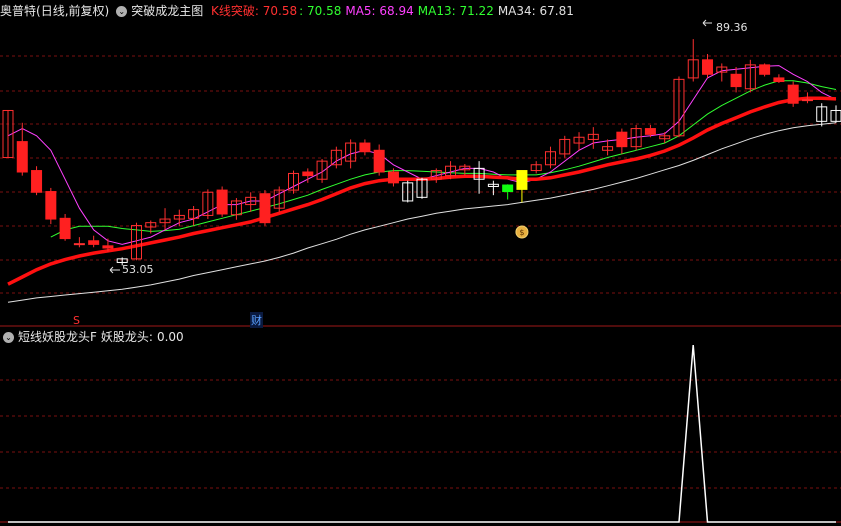 The height and width of the screenshot is (526, 841). I want to click on sub-panel-header: ⌄ 短线妖股龙头F 妖股龙头: 0.00, so click(94, 337).